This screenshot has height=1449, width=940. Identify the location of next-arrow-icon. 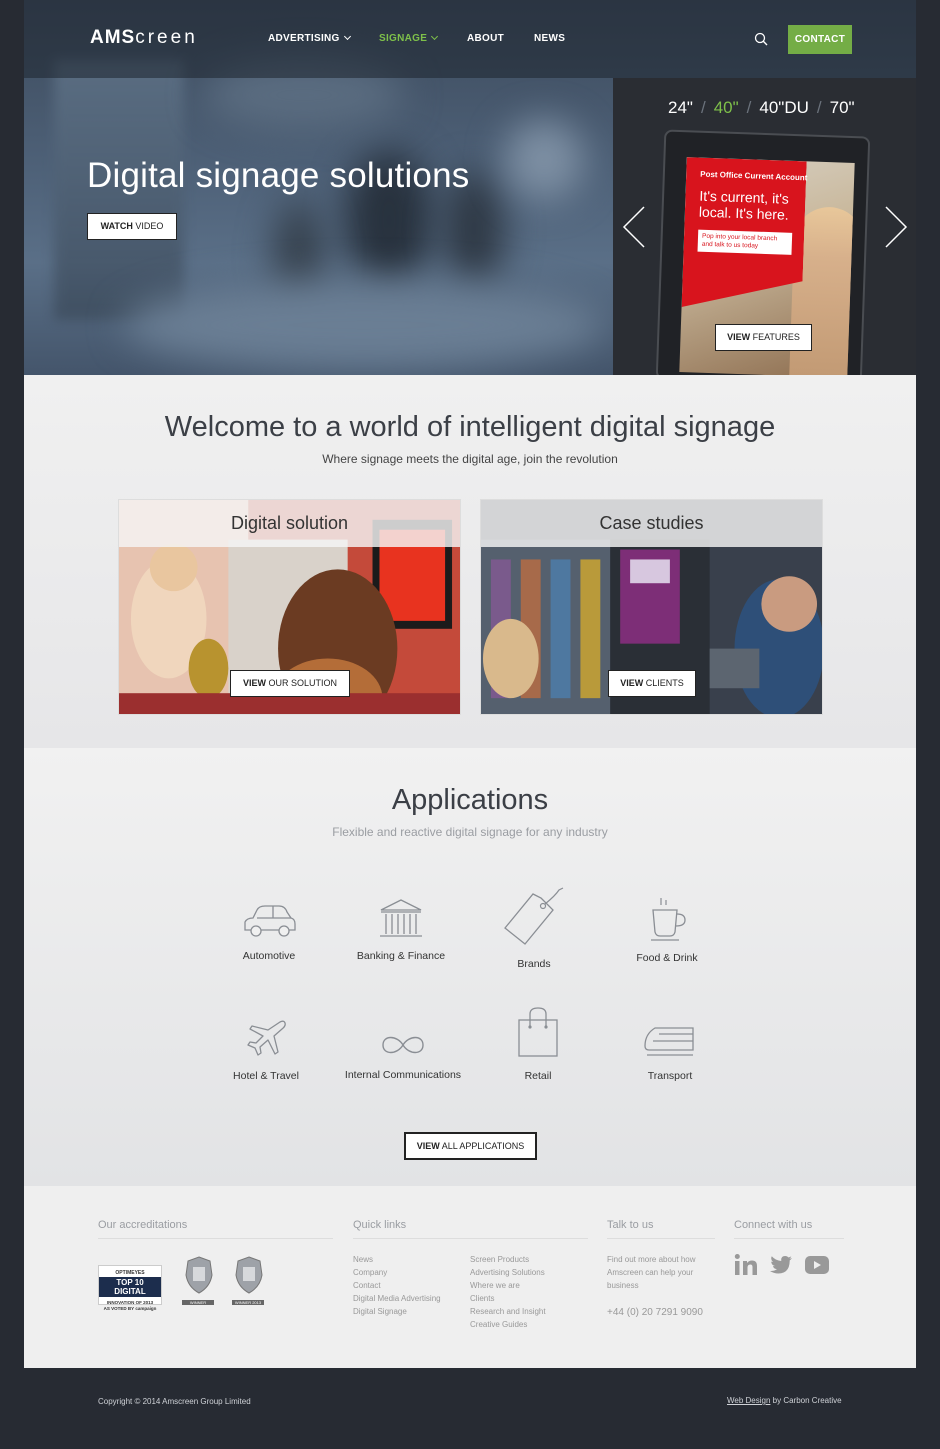
(896, 227).